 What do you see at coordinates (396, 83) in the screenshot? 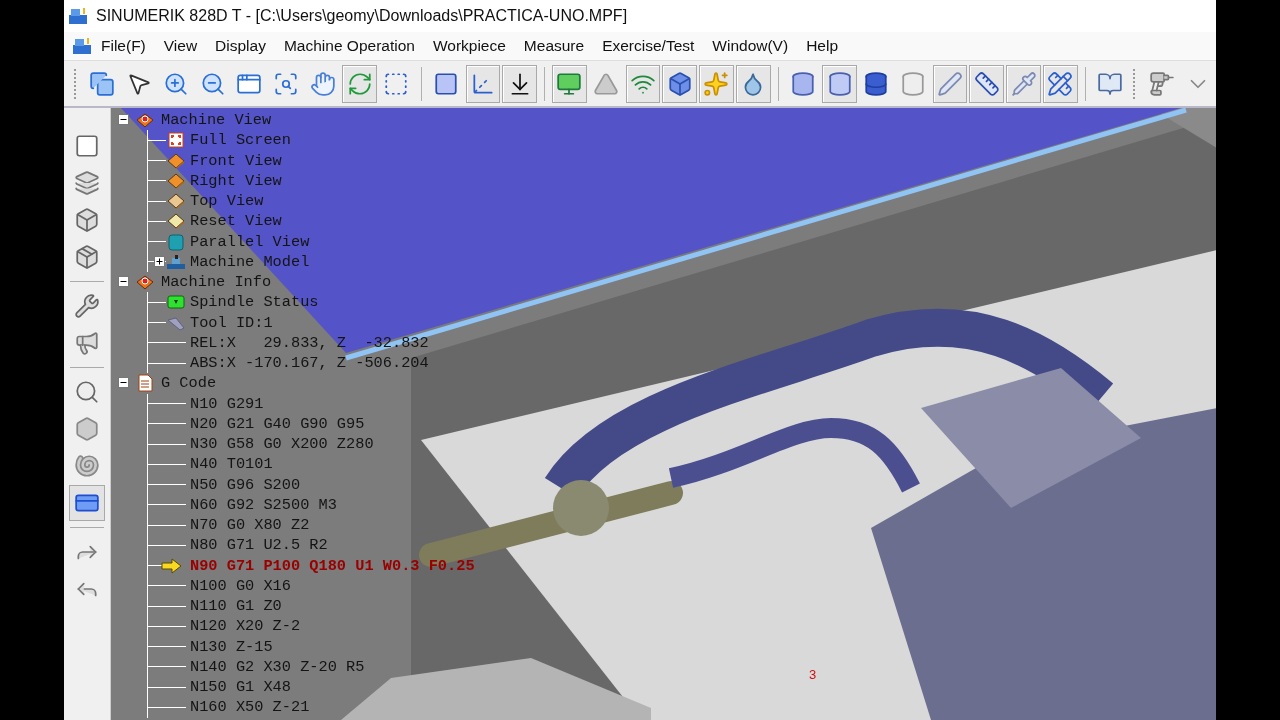
I see `dashed-box-icon` at bounding box center [396, 83].